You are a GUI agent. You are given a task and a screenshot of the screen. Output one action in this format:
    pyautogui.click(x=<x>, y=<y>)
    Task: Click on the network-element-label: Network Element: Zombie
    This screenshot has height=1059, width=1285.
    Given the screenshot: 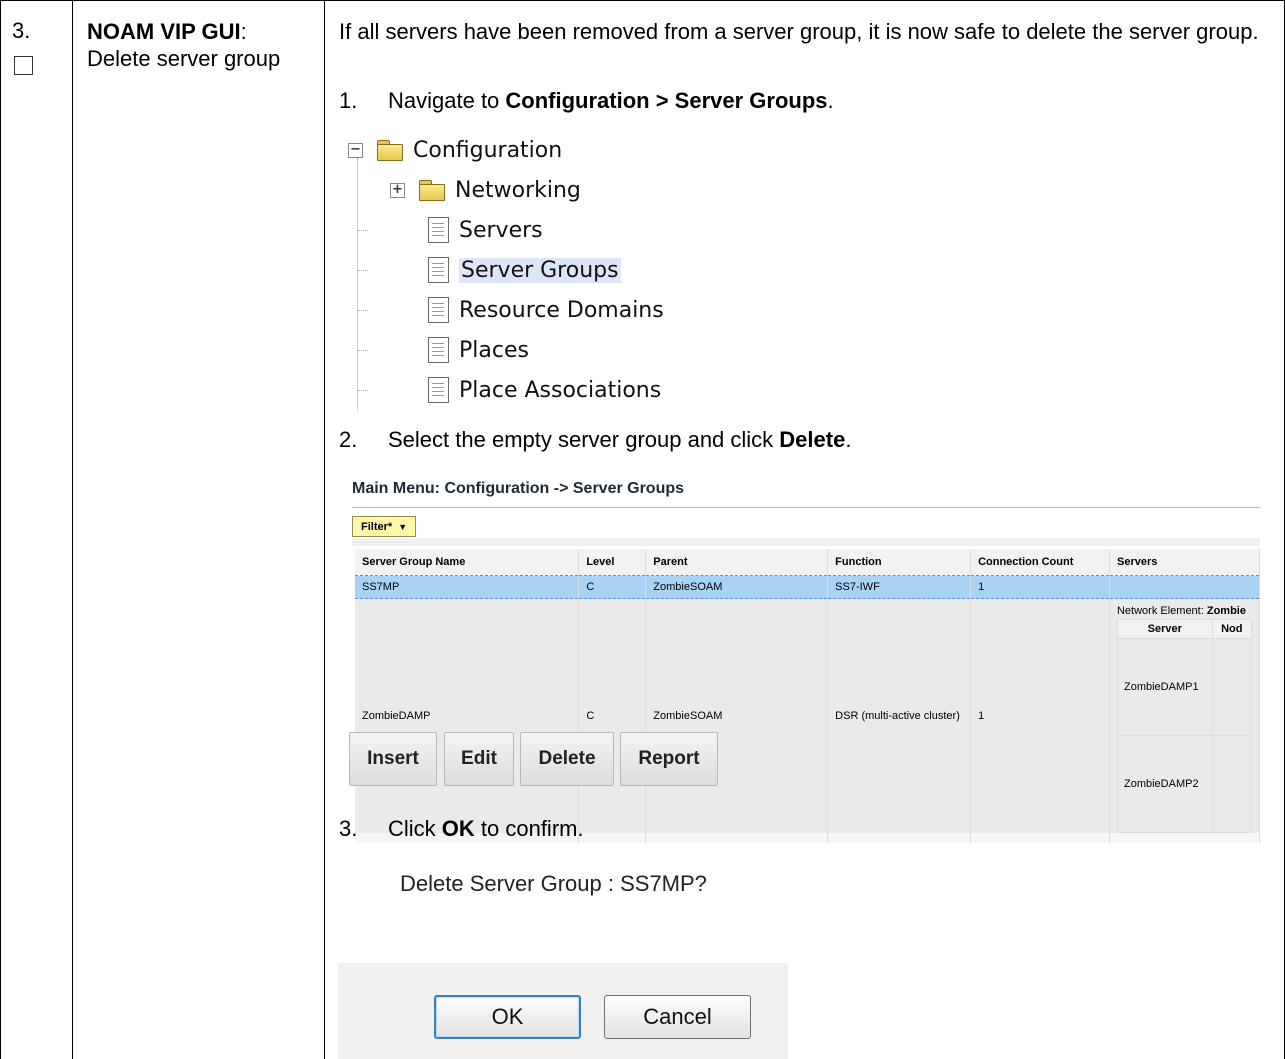 What is the action you would take?
    pyautogui.click(x=1184, y=611)
    